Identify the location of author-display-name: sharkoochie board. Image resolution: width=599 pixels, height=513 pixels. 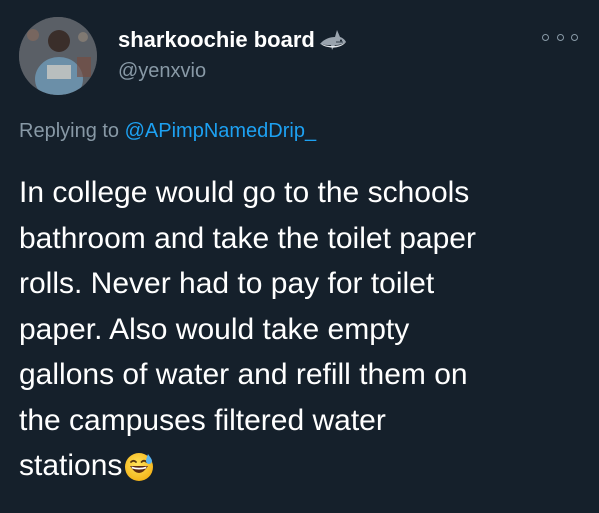
(233, 40).